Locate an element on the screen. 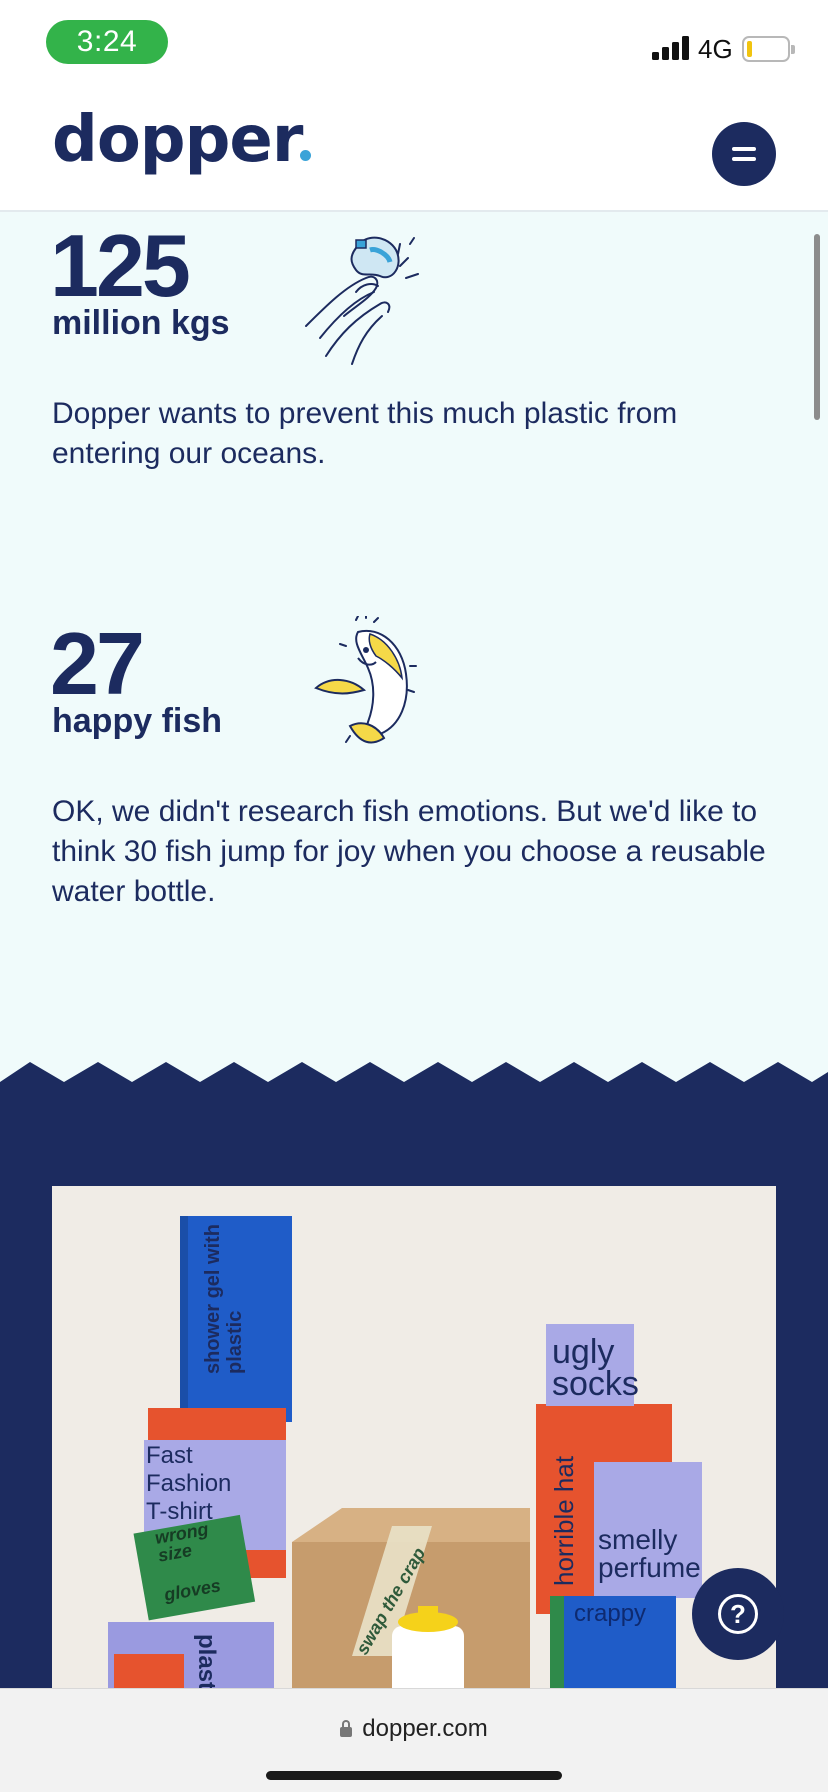  site-header: dopper is located at coordinates (414, 150).